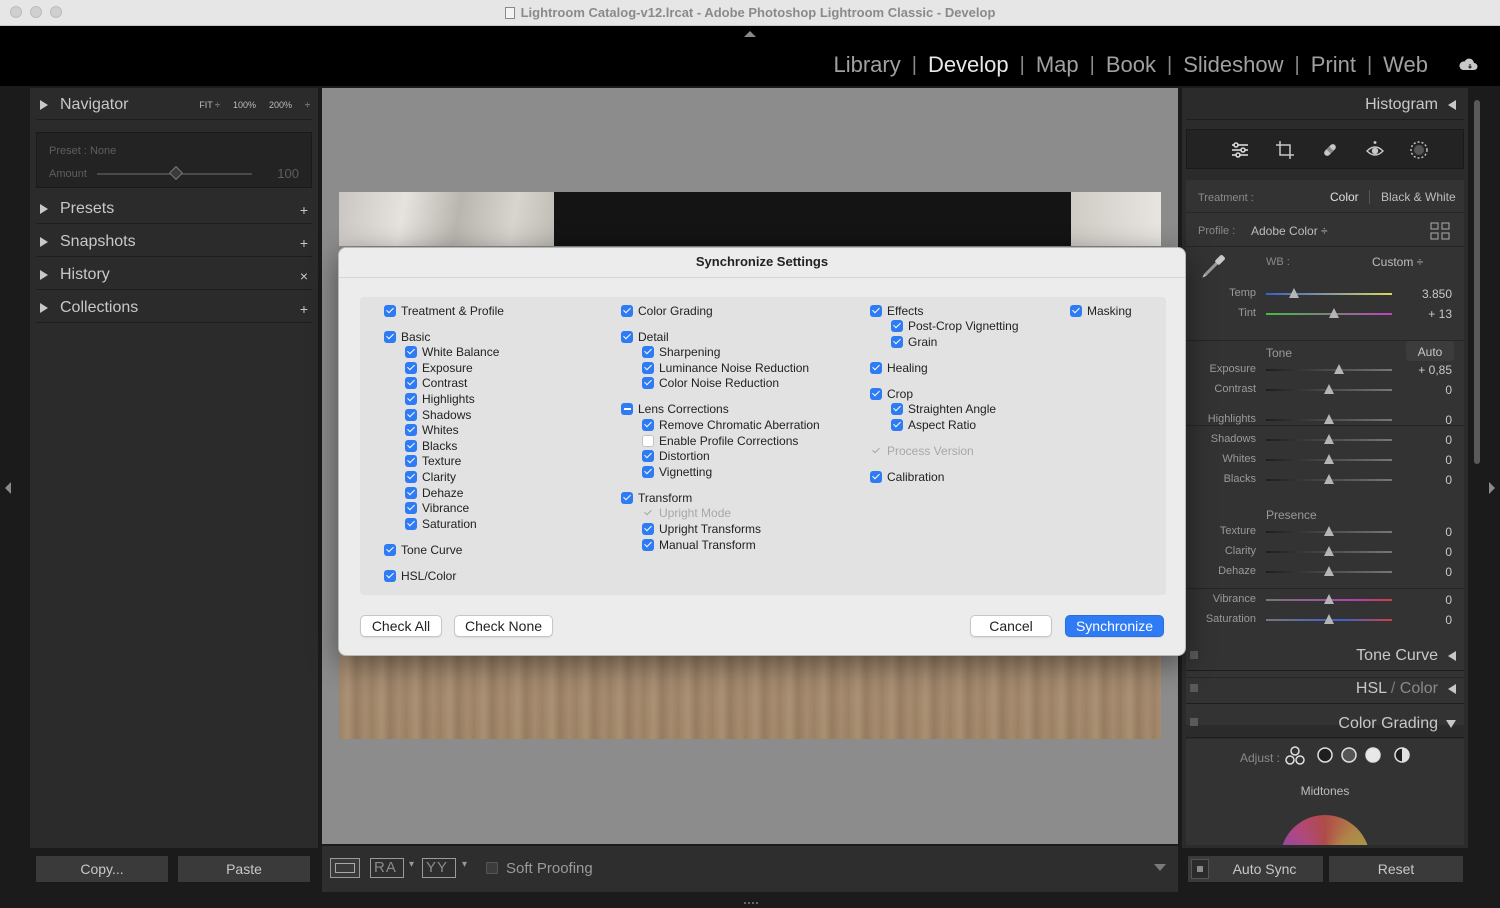 Image resolution: width=1500 pixels, height=908 pixels. I want to click on color-tab: Color, so click(1419, 688).